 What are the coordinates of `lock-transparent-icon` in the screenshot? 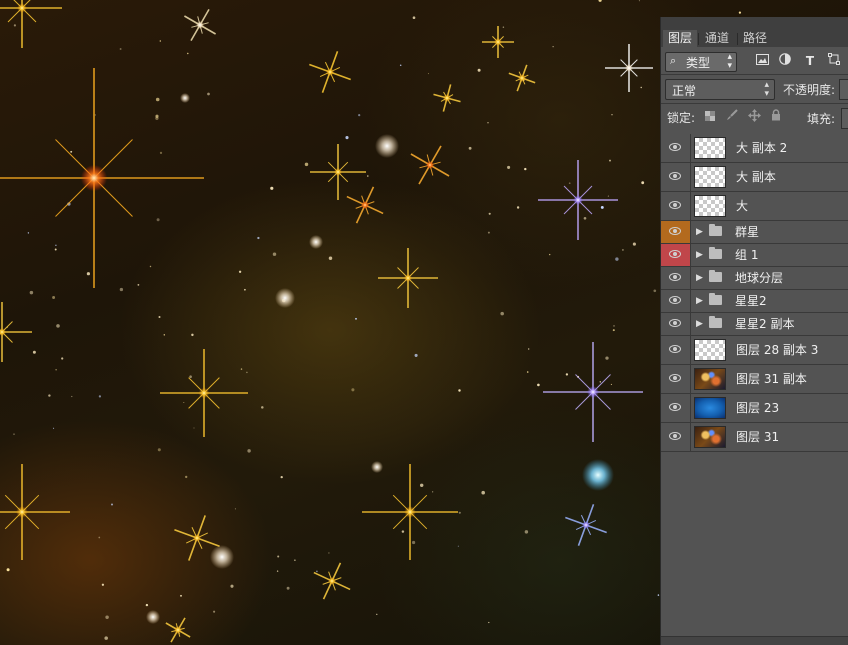 It's located at (710, 117).